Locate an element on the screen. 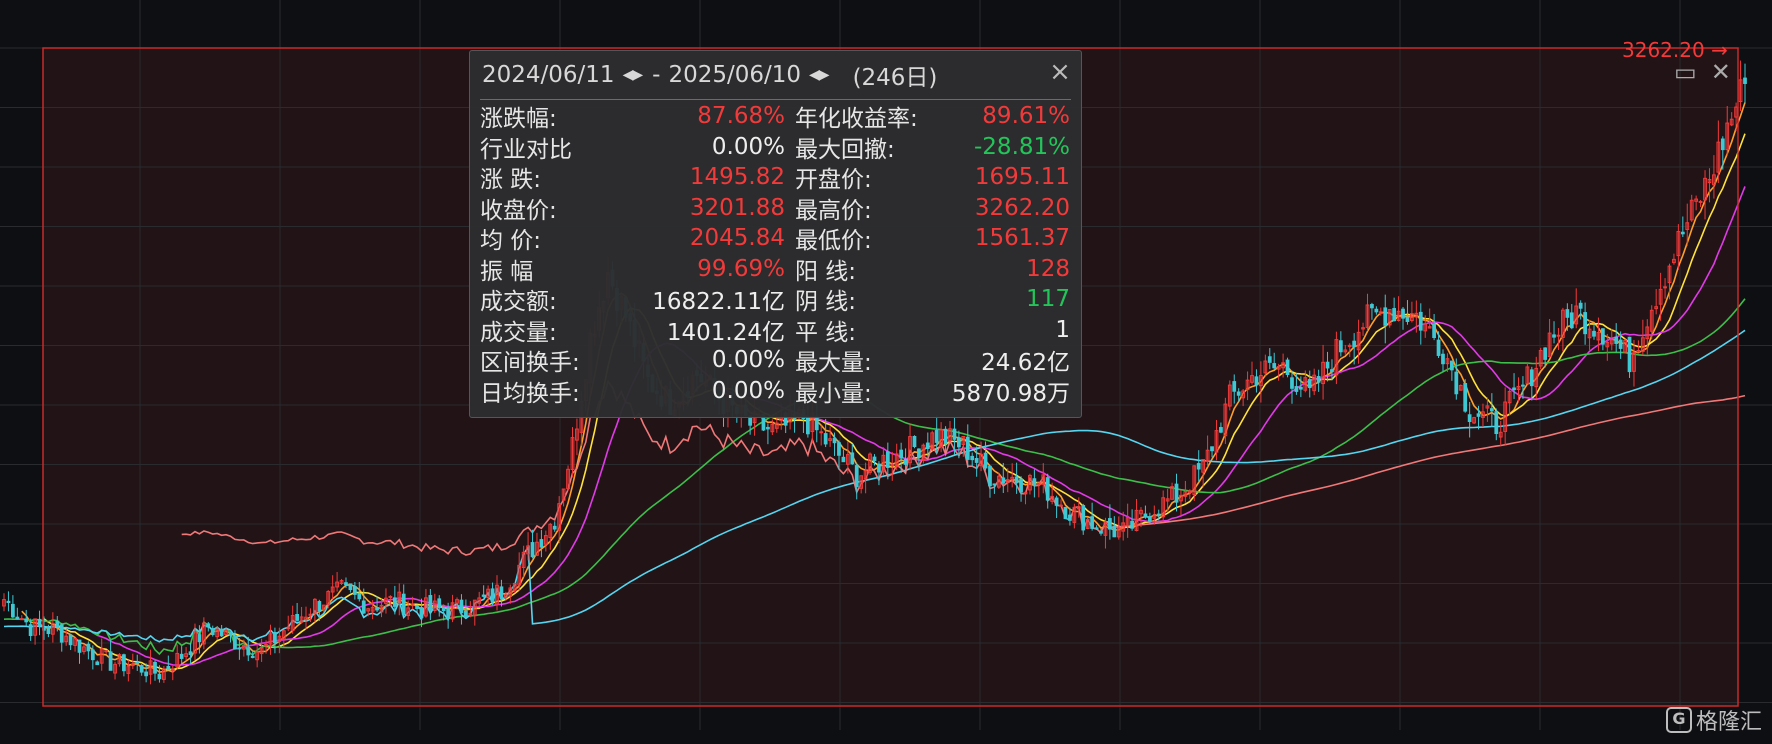 This screenshot has width=1772, height=744. maximize-icon: ▭ is located at coordinates (1685, 72).